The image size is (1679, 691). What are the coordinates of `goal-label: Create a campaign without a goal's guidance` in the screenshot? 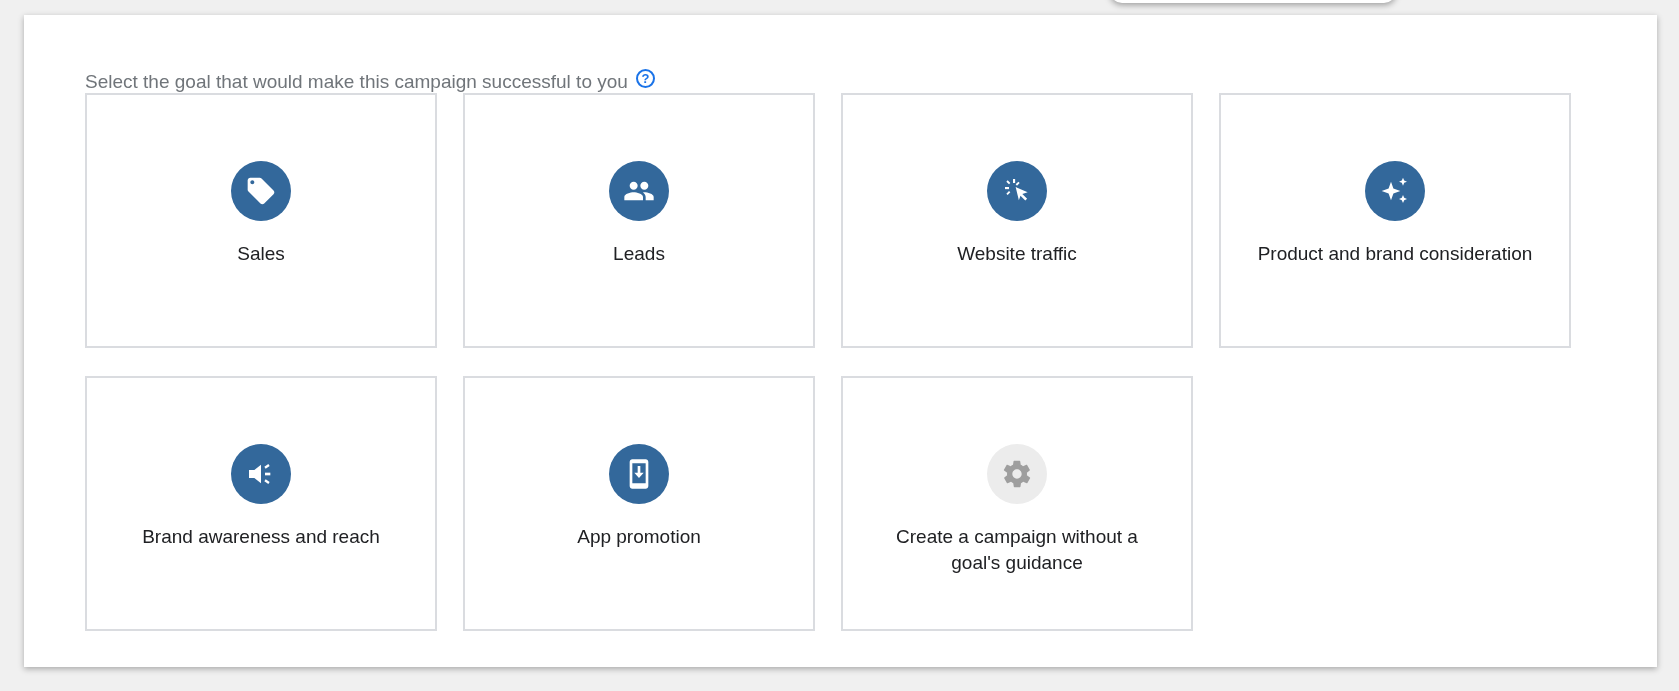 It's located at (1017, 550).